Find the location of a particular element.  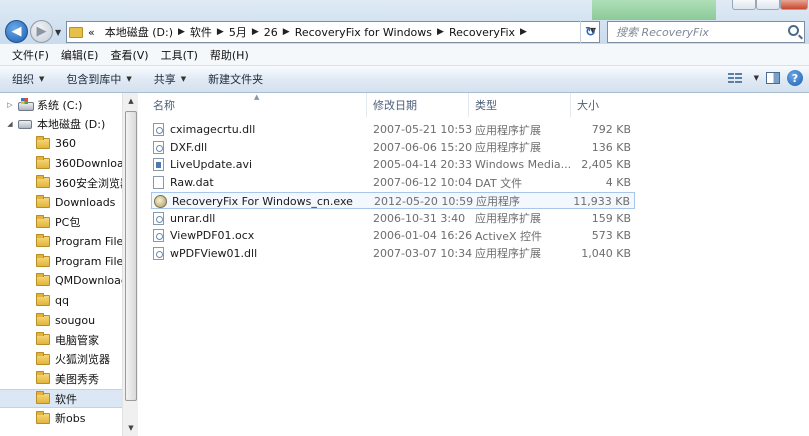

sidebar-item: 360 is located at coordinates (61, 143).